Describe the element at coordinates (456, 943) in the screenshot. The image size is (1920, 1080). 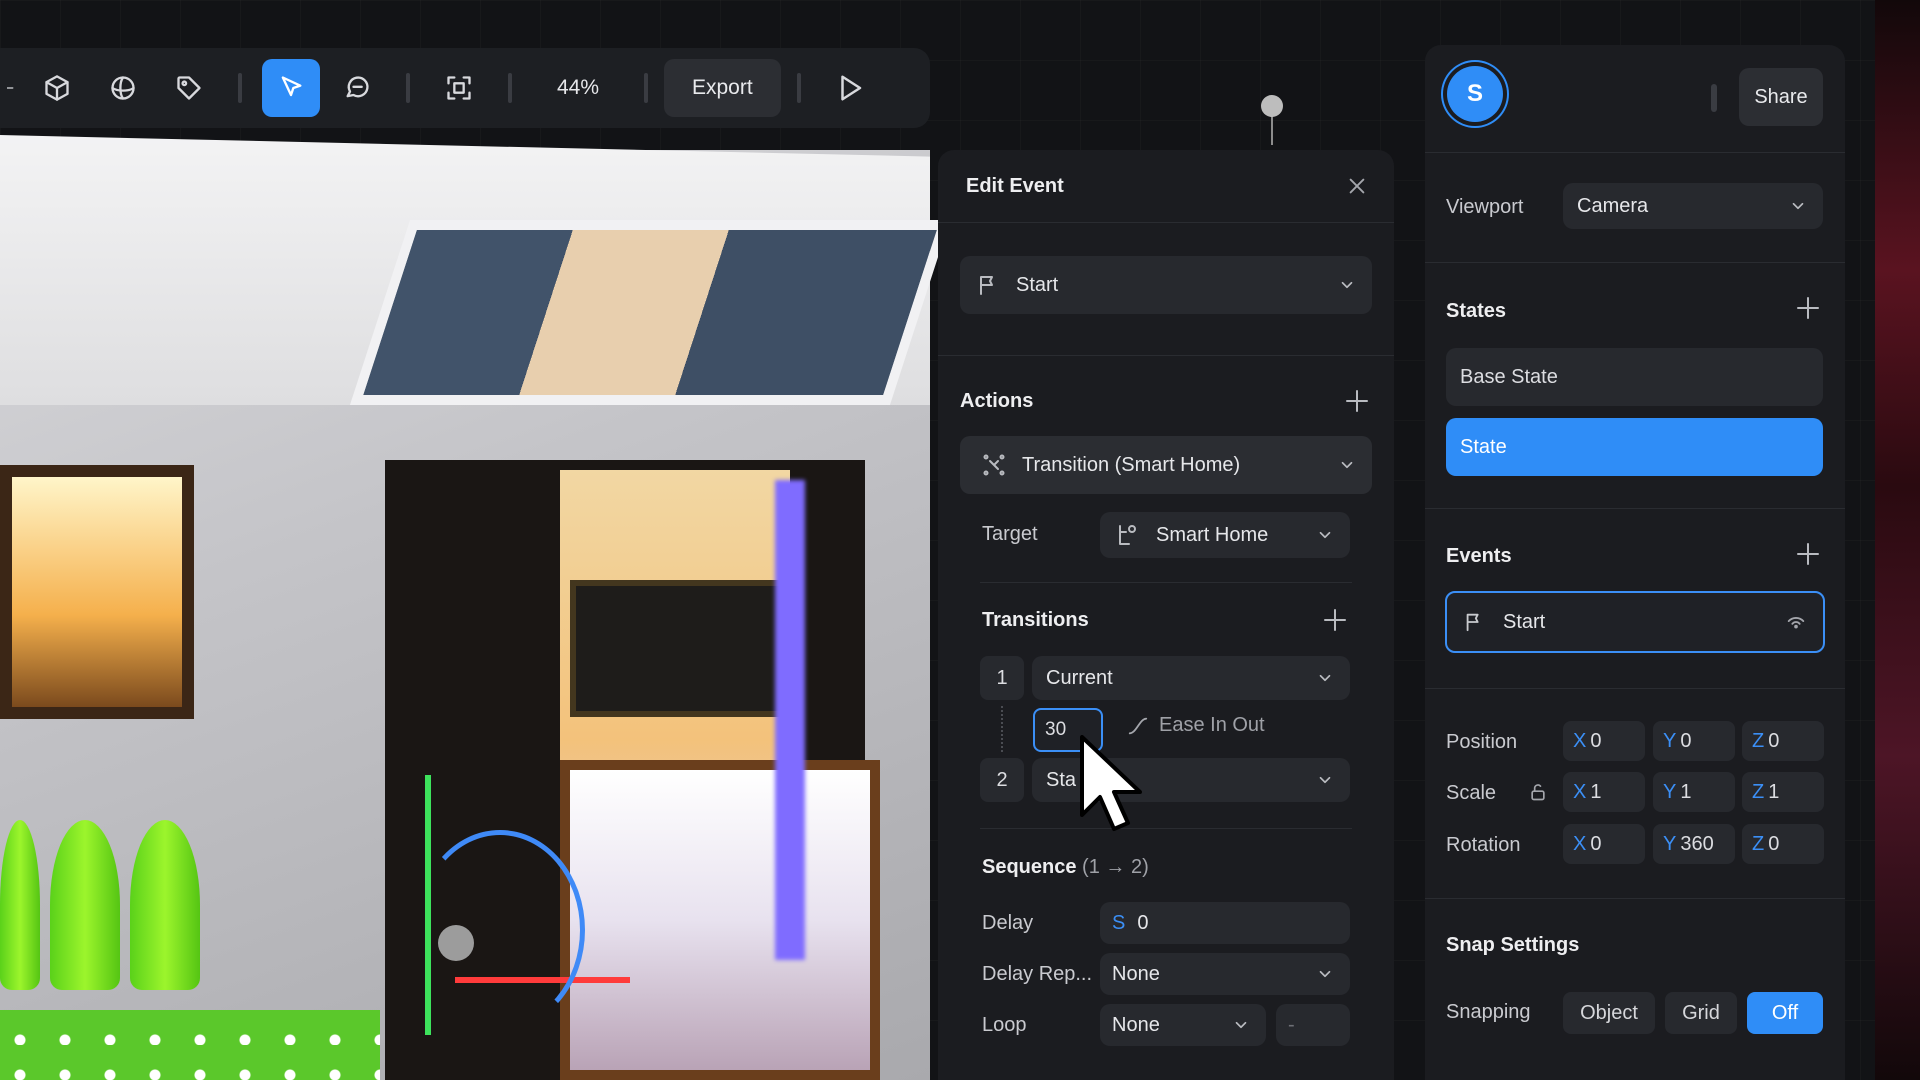
I see `gizmo-center-handle` at that location.